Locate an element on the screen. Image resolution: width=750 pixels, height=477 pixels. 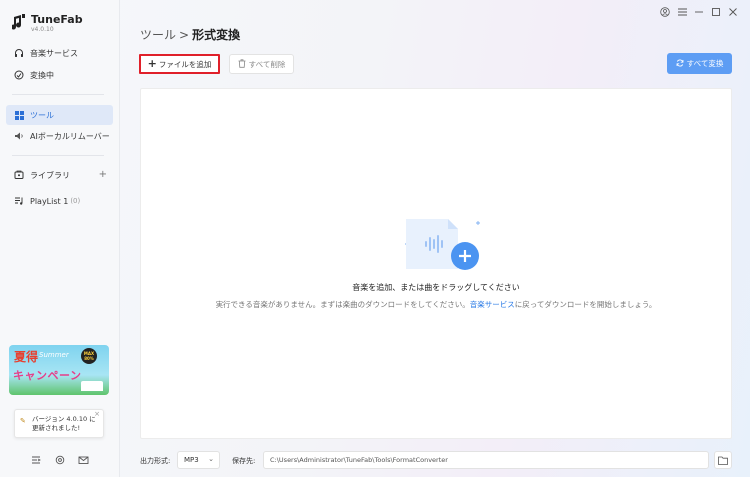
app-logo: TuneFab v4.0.10 is located at coordinates (47, 24).